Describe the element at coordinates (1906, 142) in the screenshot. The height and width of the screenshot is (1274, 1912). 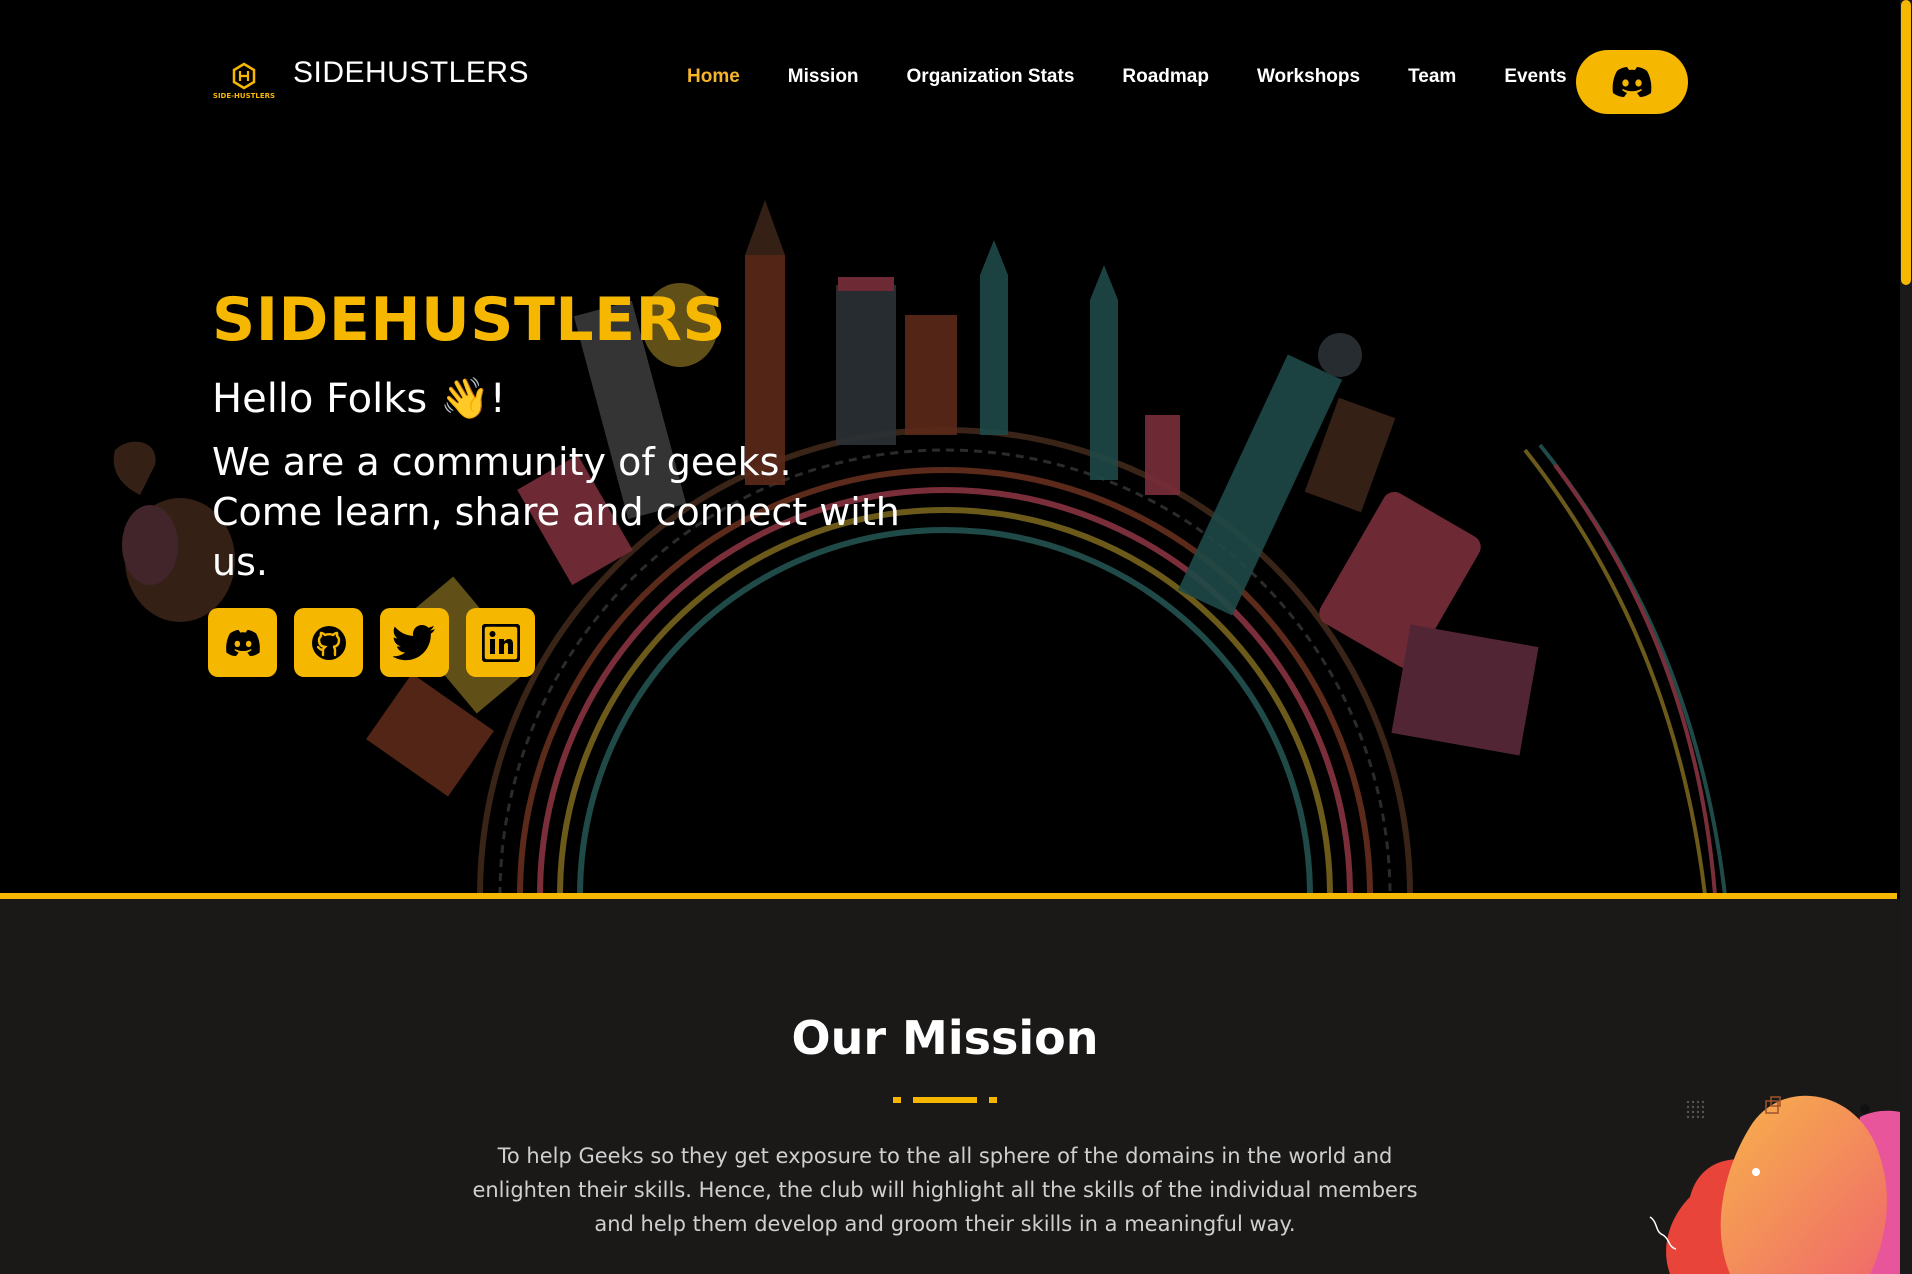
I see `scrollbar-thumb` at that location.